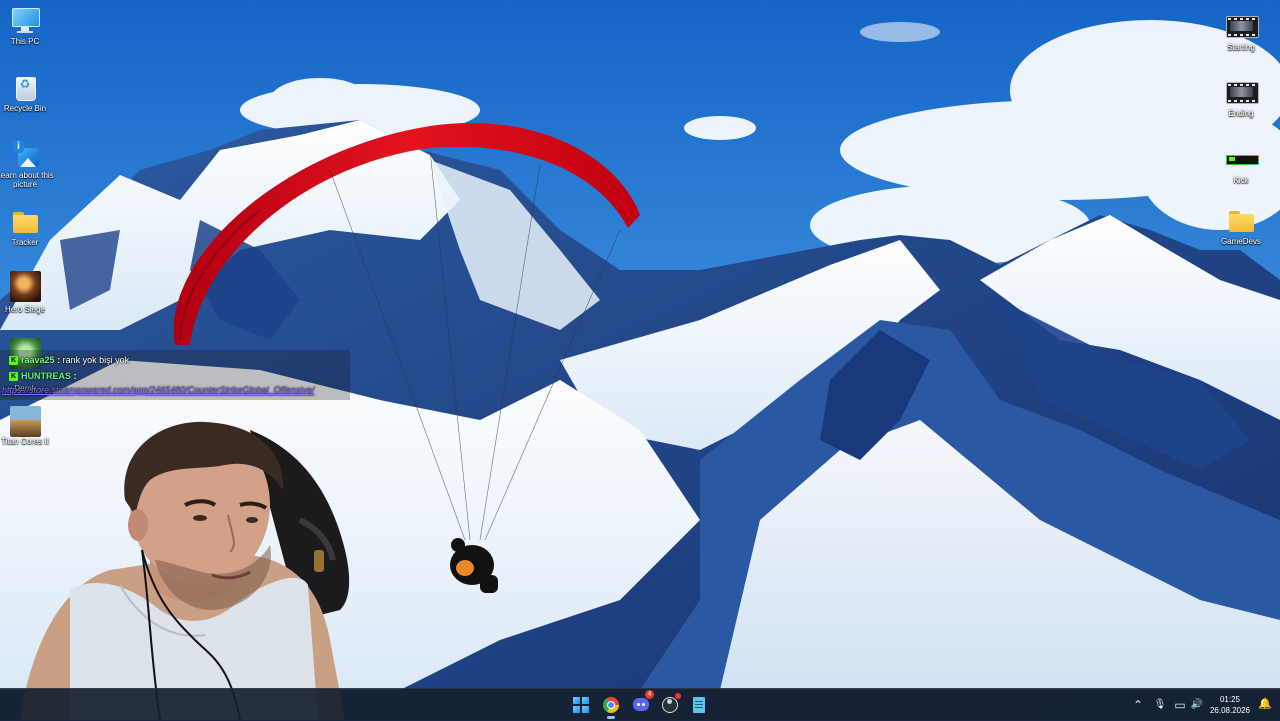 The height and width of the screenshot is (721, 1280). What do you see at coordinates (1197, 705) in the screenshot?
I see `volume-icon: 🔊` at bounding box center [1197, 705].